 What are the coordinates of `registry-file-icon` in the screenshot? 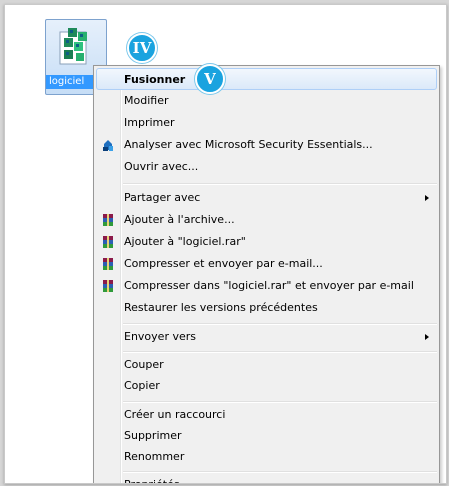 It's located at (73, 46).